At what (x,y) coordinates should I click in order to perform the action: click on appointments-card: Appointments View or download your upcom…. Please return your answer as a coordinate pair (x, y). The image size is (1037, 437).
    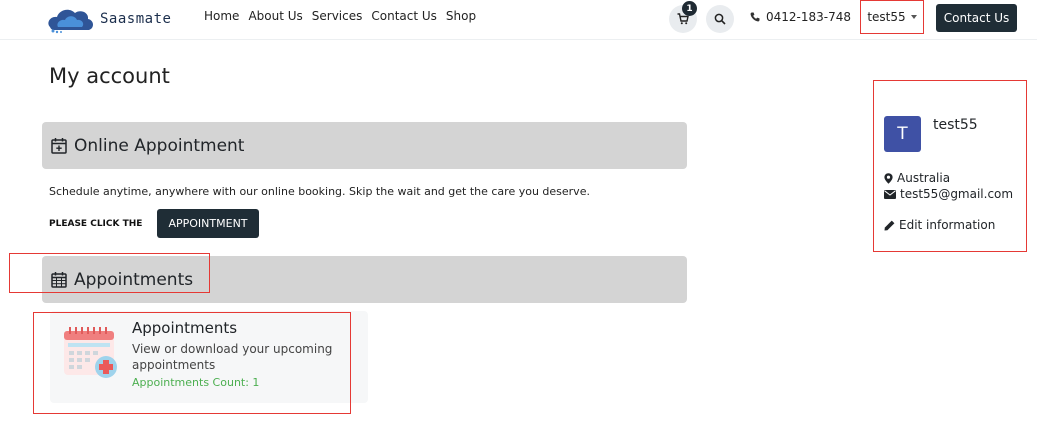
    Looking at the image, I should click on (209, 357).